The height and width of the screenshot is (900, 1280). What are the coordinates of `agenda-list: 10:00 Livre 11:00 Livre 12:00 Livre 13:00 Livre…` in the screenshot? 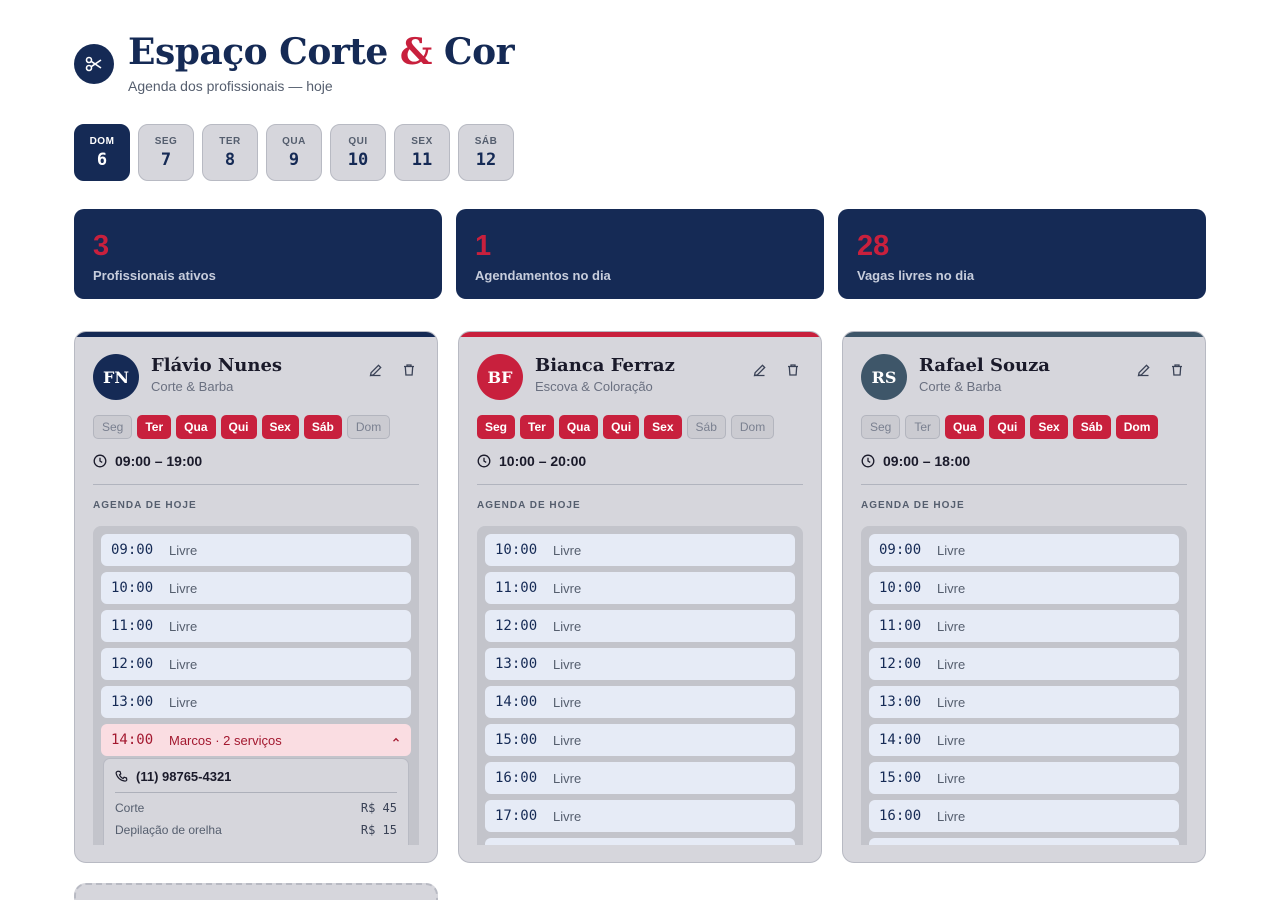 It's located at (640, 685).